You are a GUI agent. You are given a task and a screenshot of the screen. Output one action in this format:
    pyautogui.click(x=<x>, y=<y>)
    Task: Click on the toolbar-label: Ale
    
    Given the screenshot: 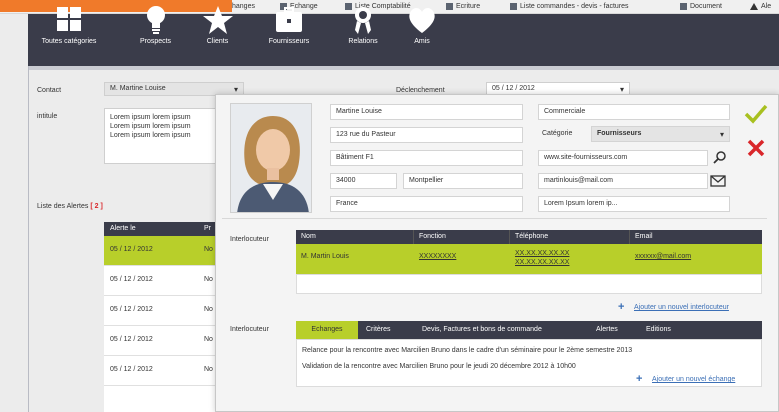 What is the action you would take?
    pyautogui.click(x=766, y=6)
    